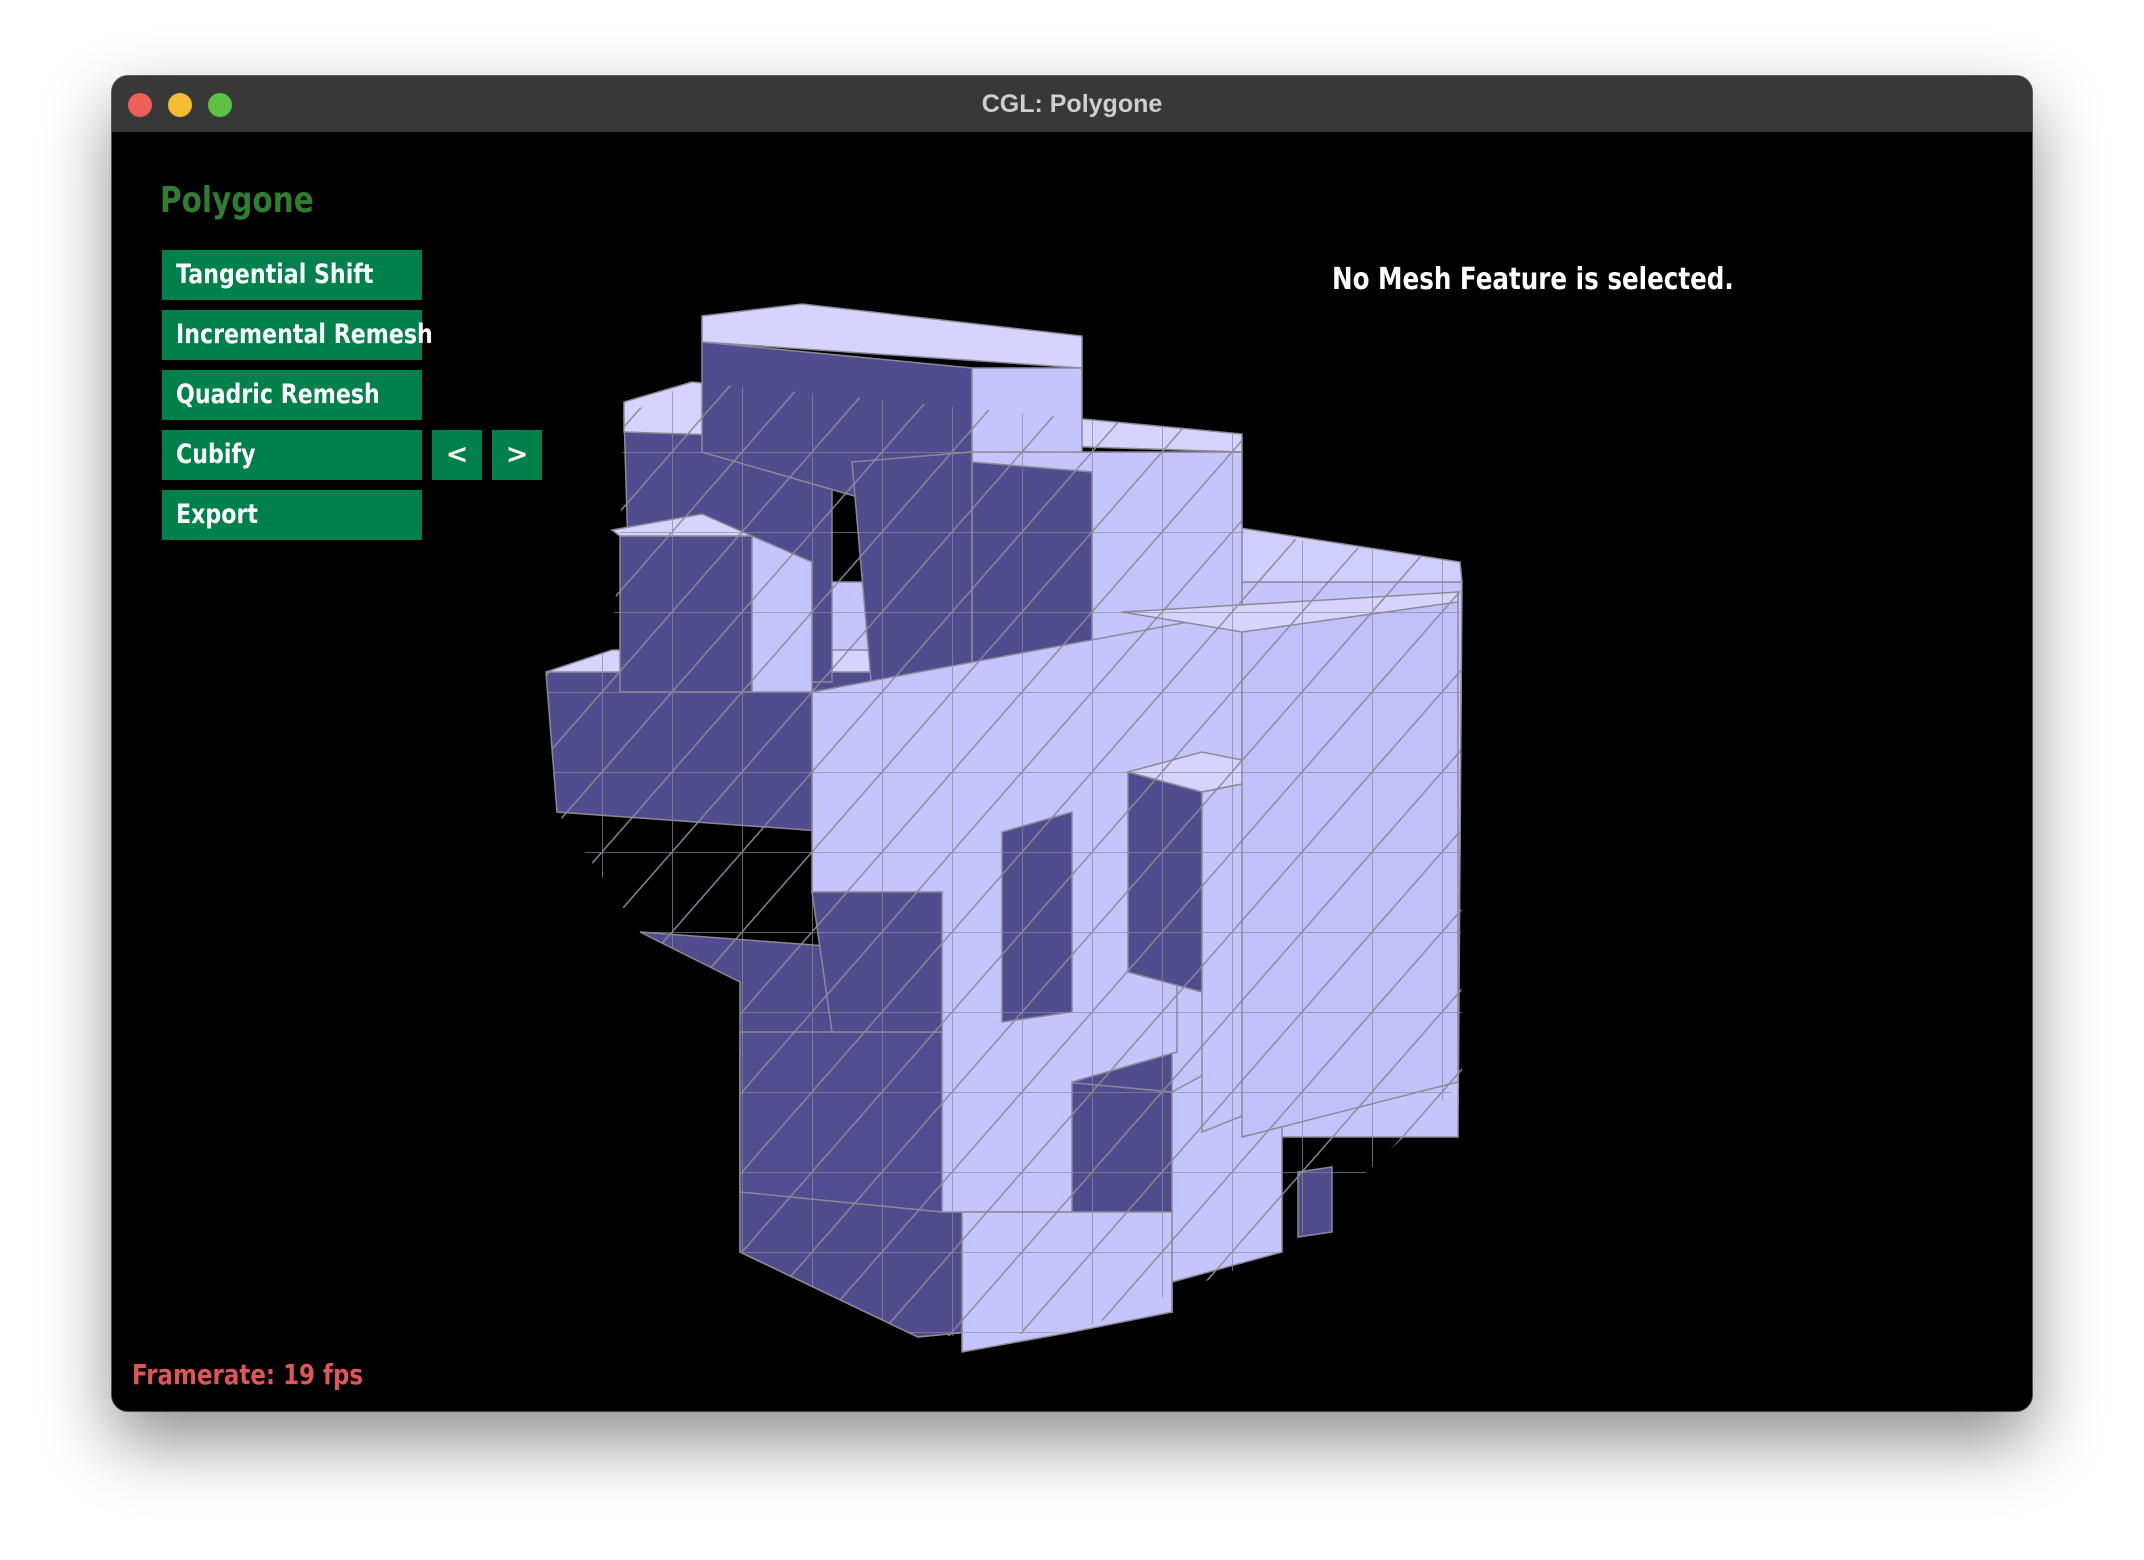  Describe the element at coordinates (216, 454) in the screenshot. I see `cubify-label: Cubify` at that location.